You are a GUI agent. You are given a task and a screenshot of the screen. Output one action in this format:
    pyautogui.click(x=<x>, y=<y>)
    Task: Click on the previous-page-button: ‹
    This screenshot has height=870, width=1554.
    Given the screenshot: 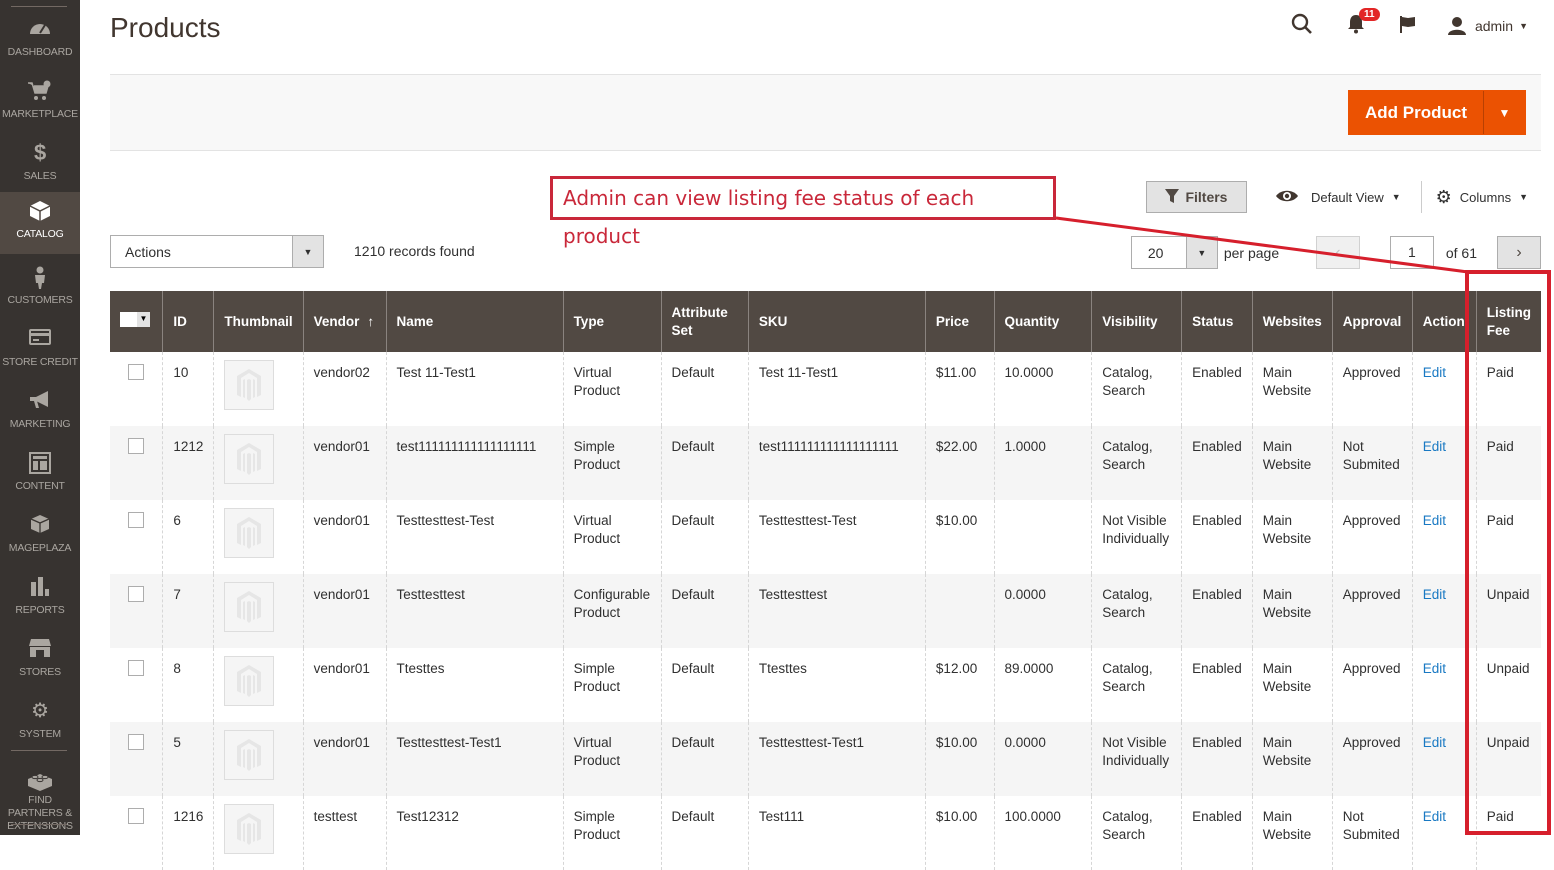 What is the action you would take?
    pyautogui.click(x=1337, y=252)
    